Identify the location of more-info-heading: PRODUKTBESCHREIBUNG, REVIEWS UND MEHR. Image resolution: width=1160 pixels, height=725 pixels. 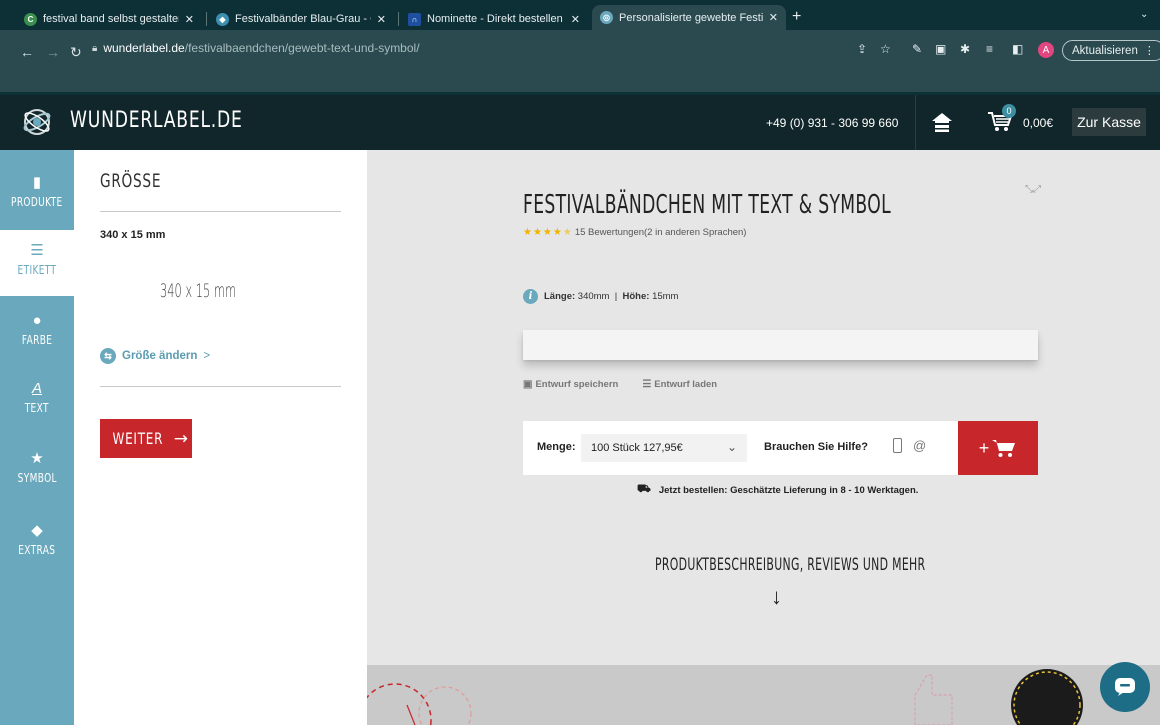
(790, 565).